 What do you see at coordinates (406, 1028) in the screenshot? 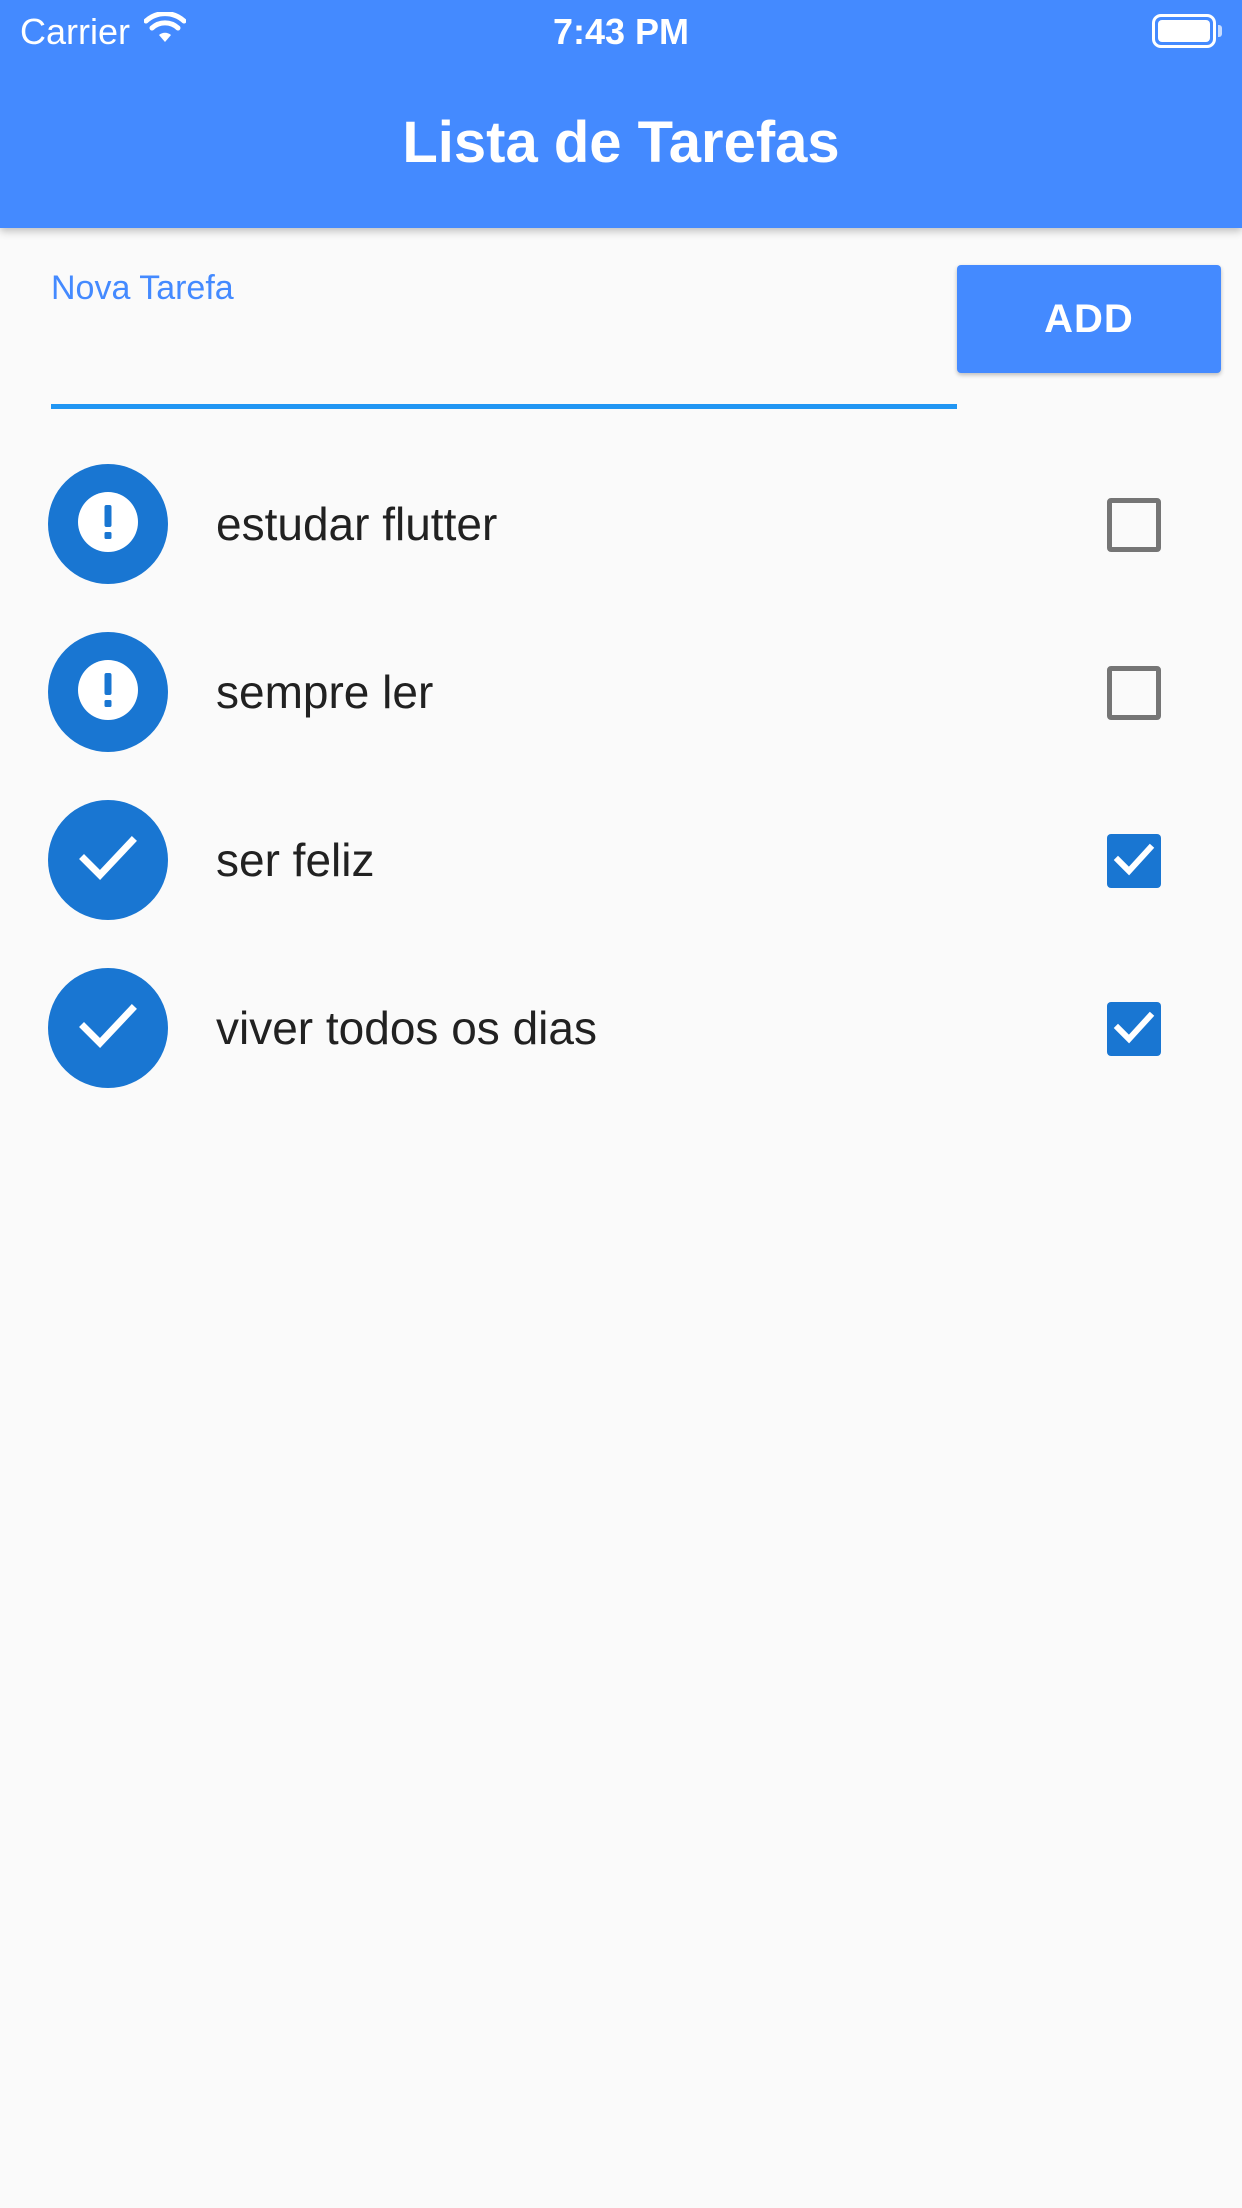
I see `task-label: viver todos os dias` at bounding box center [406, 1028].